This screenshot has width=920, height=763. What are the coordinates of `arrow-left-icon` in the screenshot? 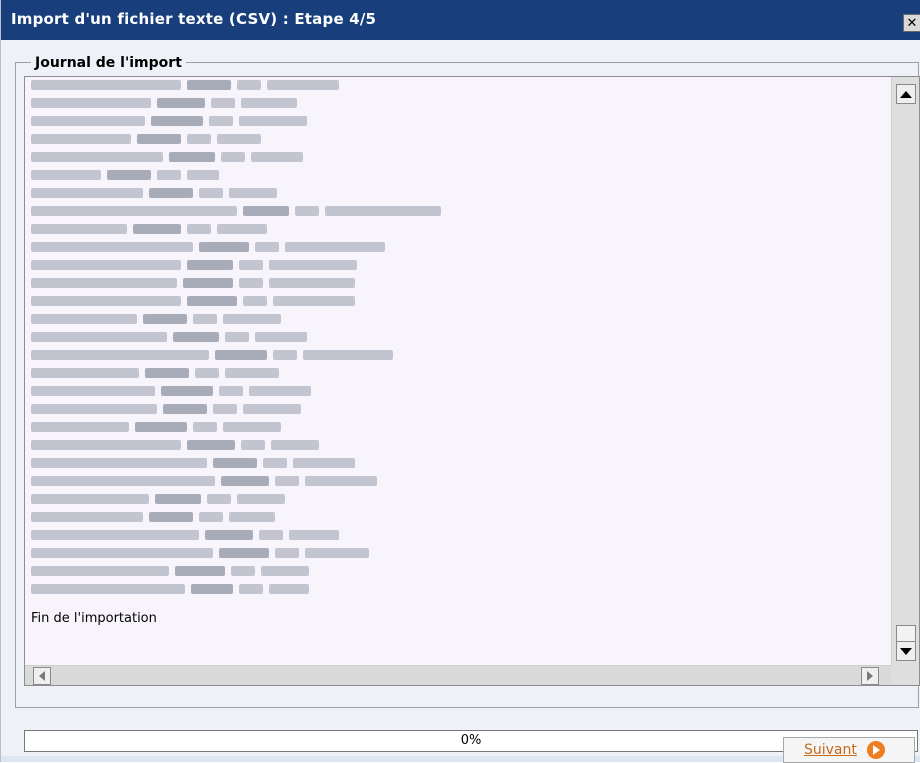 It's located at (42, 676).